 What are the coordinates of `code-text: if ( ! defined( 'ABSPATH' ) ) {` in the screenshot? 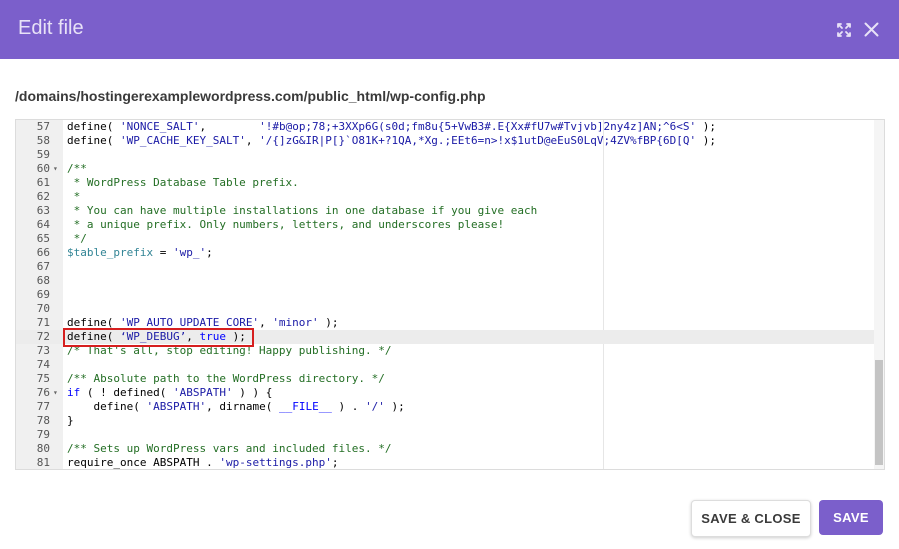 It's located at (169, 393).